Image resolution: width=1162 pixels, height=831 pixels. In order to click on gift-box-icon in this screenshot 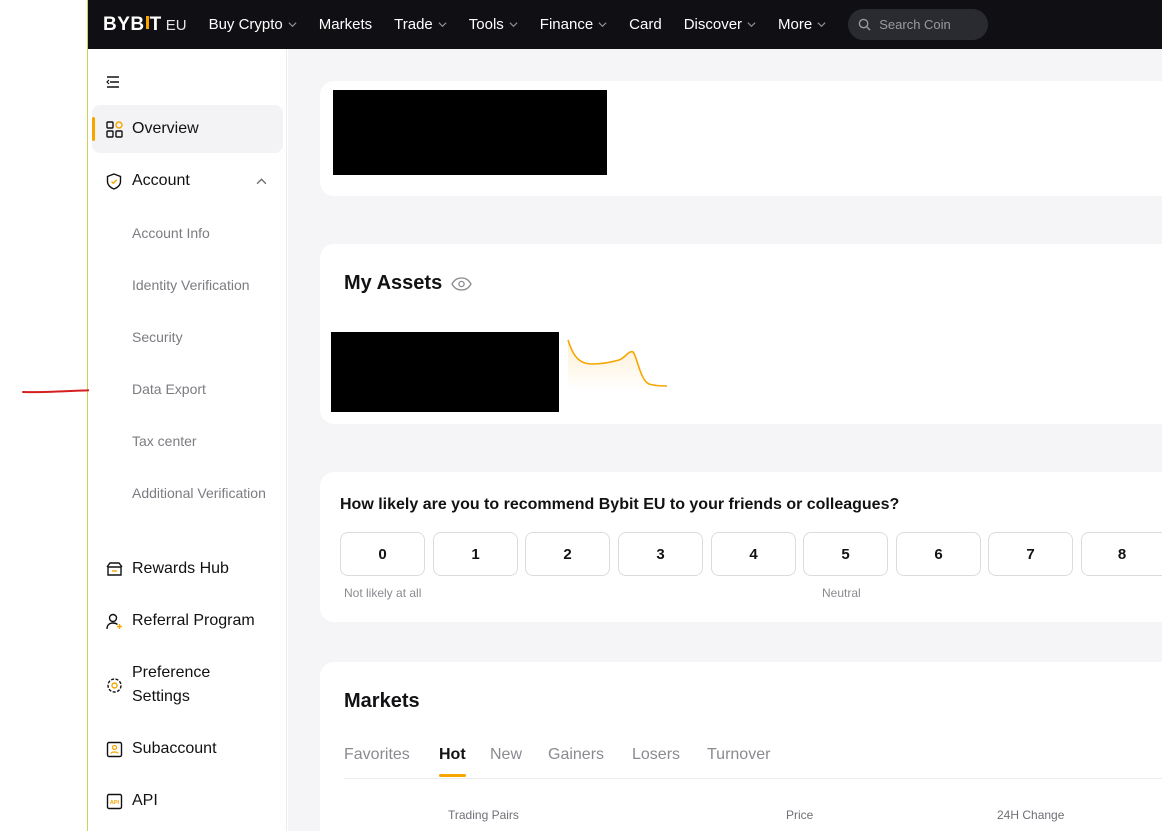, I will do `click(114, 569)`.